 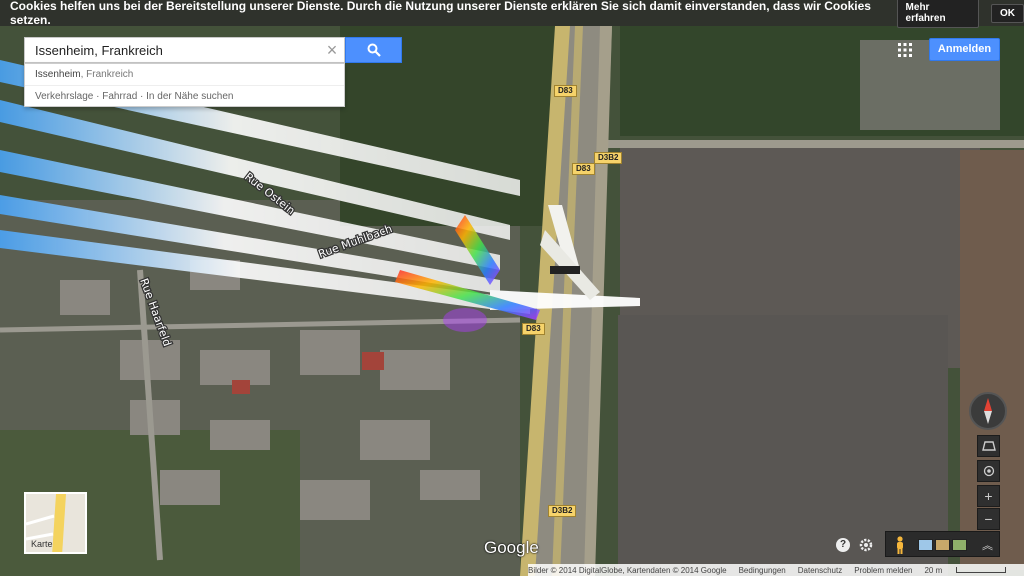 I want to click on compass-icon, so click(x=988, y=411).